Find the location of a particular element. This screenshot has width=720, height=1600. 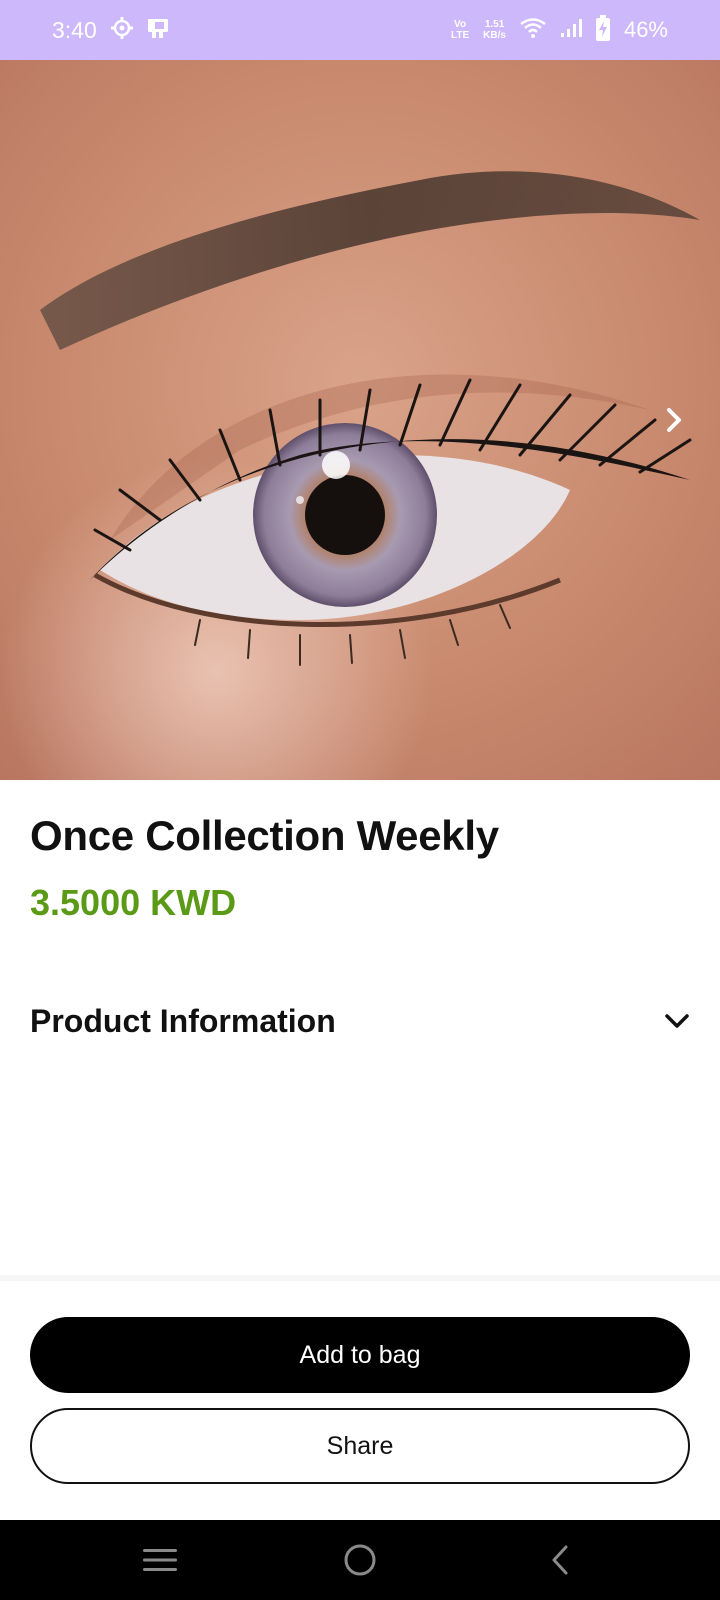

chevron-right-icon is located at coordinates (674, 420).